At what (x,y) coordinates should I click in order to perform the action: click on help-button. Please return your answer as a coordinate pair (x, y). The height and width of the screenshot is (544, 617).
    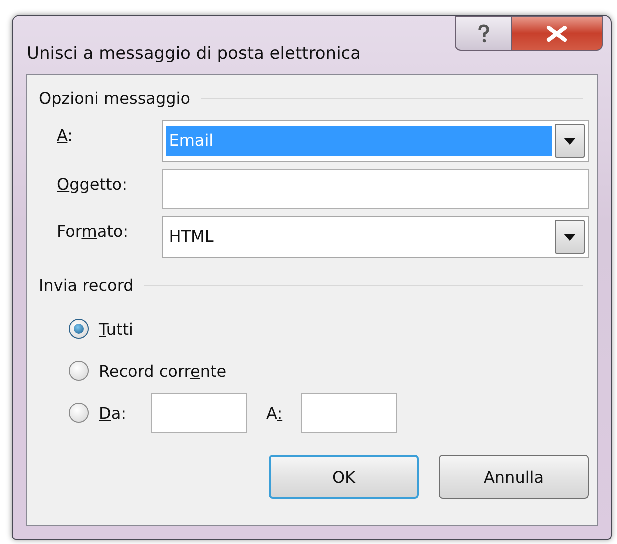
    Looking at the image, I should click on (483, 33).